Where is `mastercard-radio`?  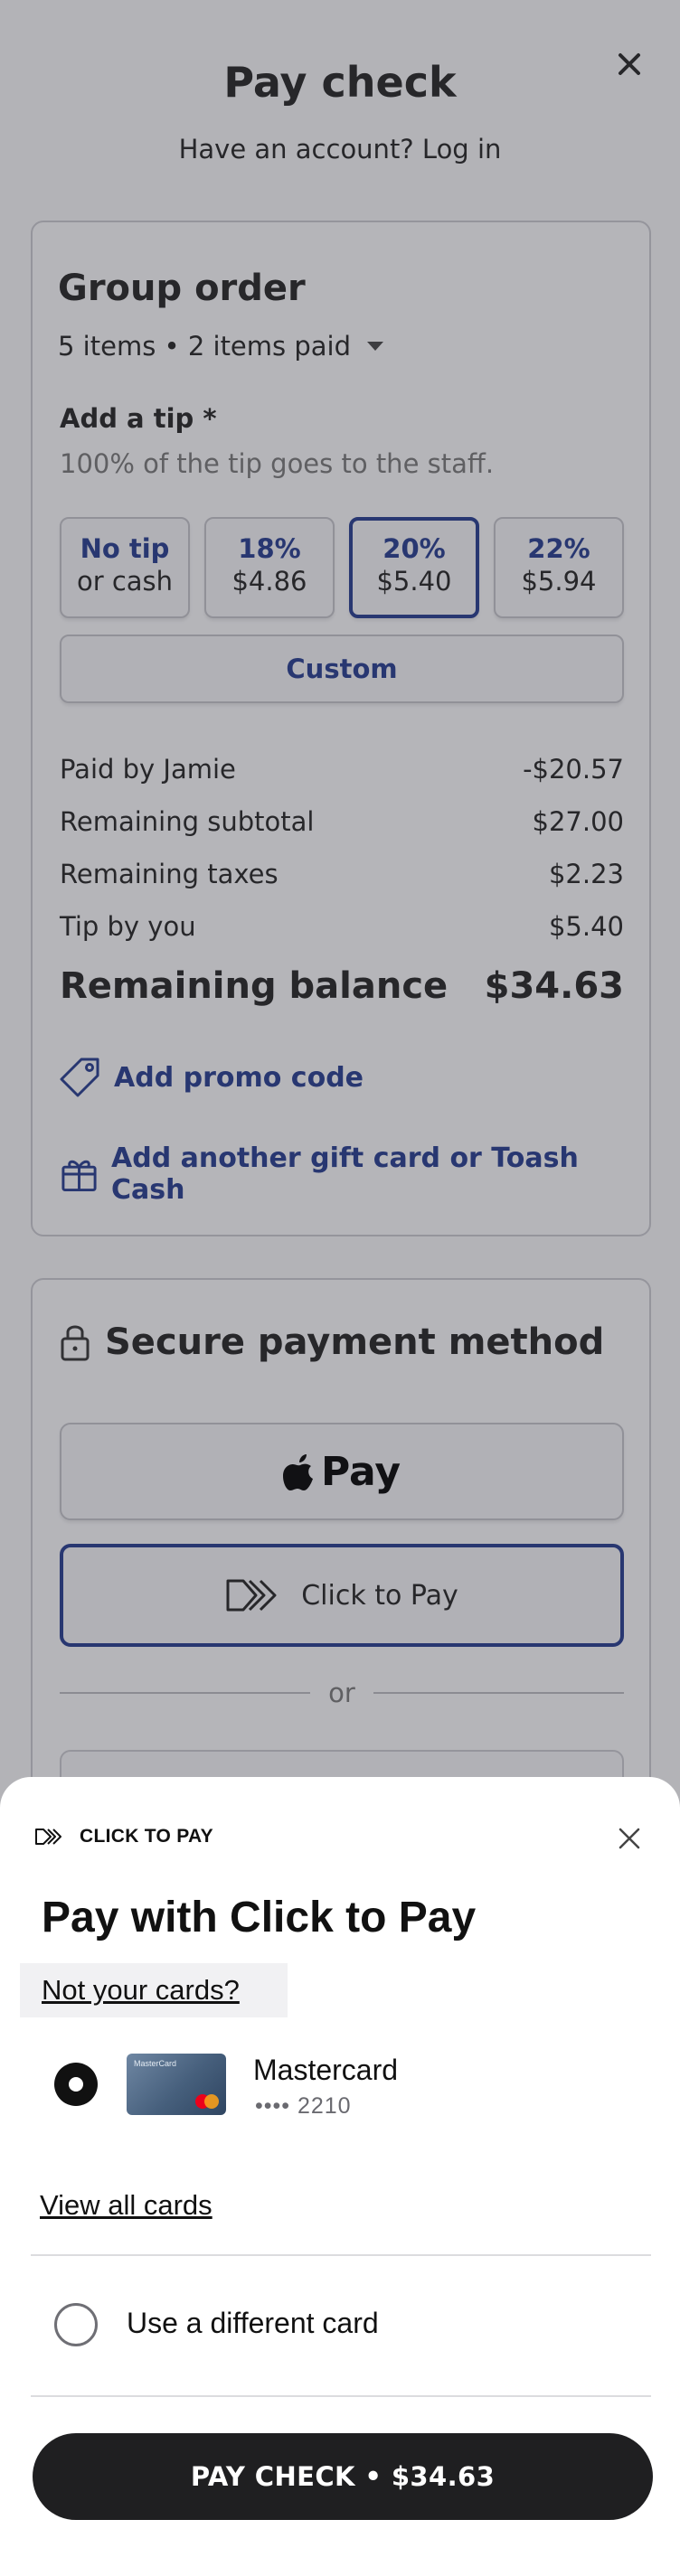
mastercard-radio is located at coordinates (76, 2084).